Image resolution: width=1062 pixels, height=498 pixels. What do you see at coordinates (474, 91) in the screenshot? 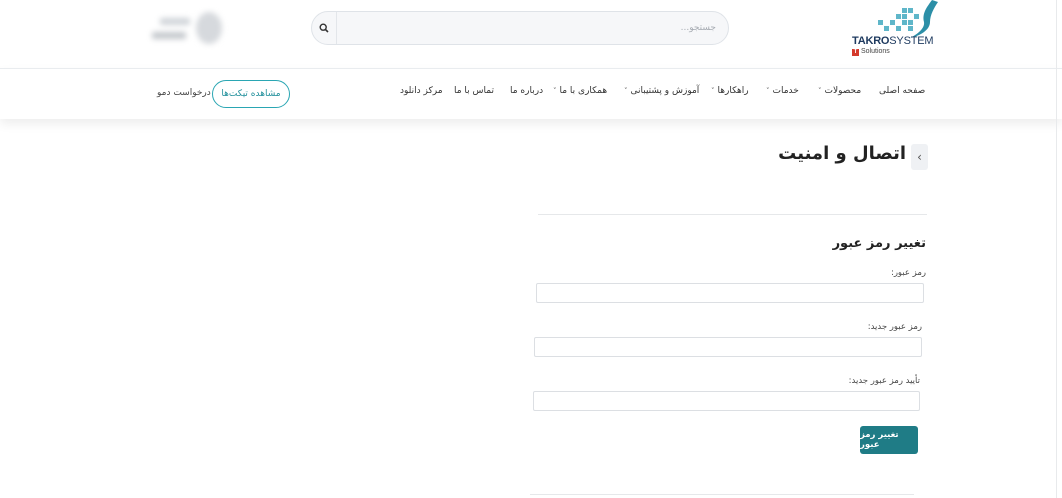
I see `nav-item-contact: تماس با ما` at bounding box center [474, 91].